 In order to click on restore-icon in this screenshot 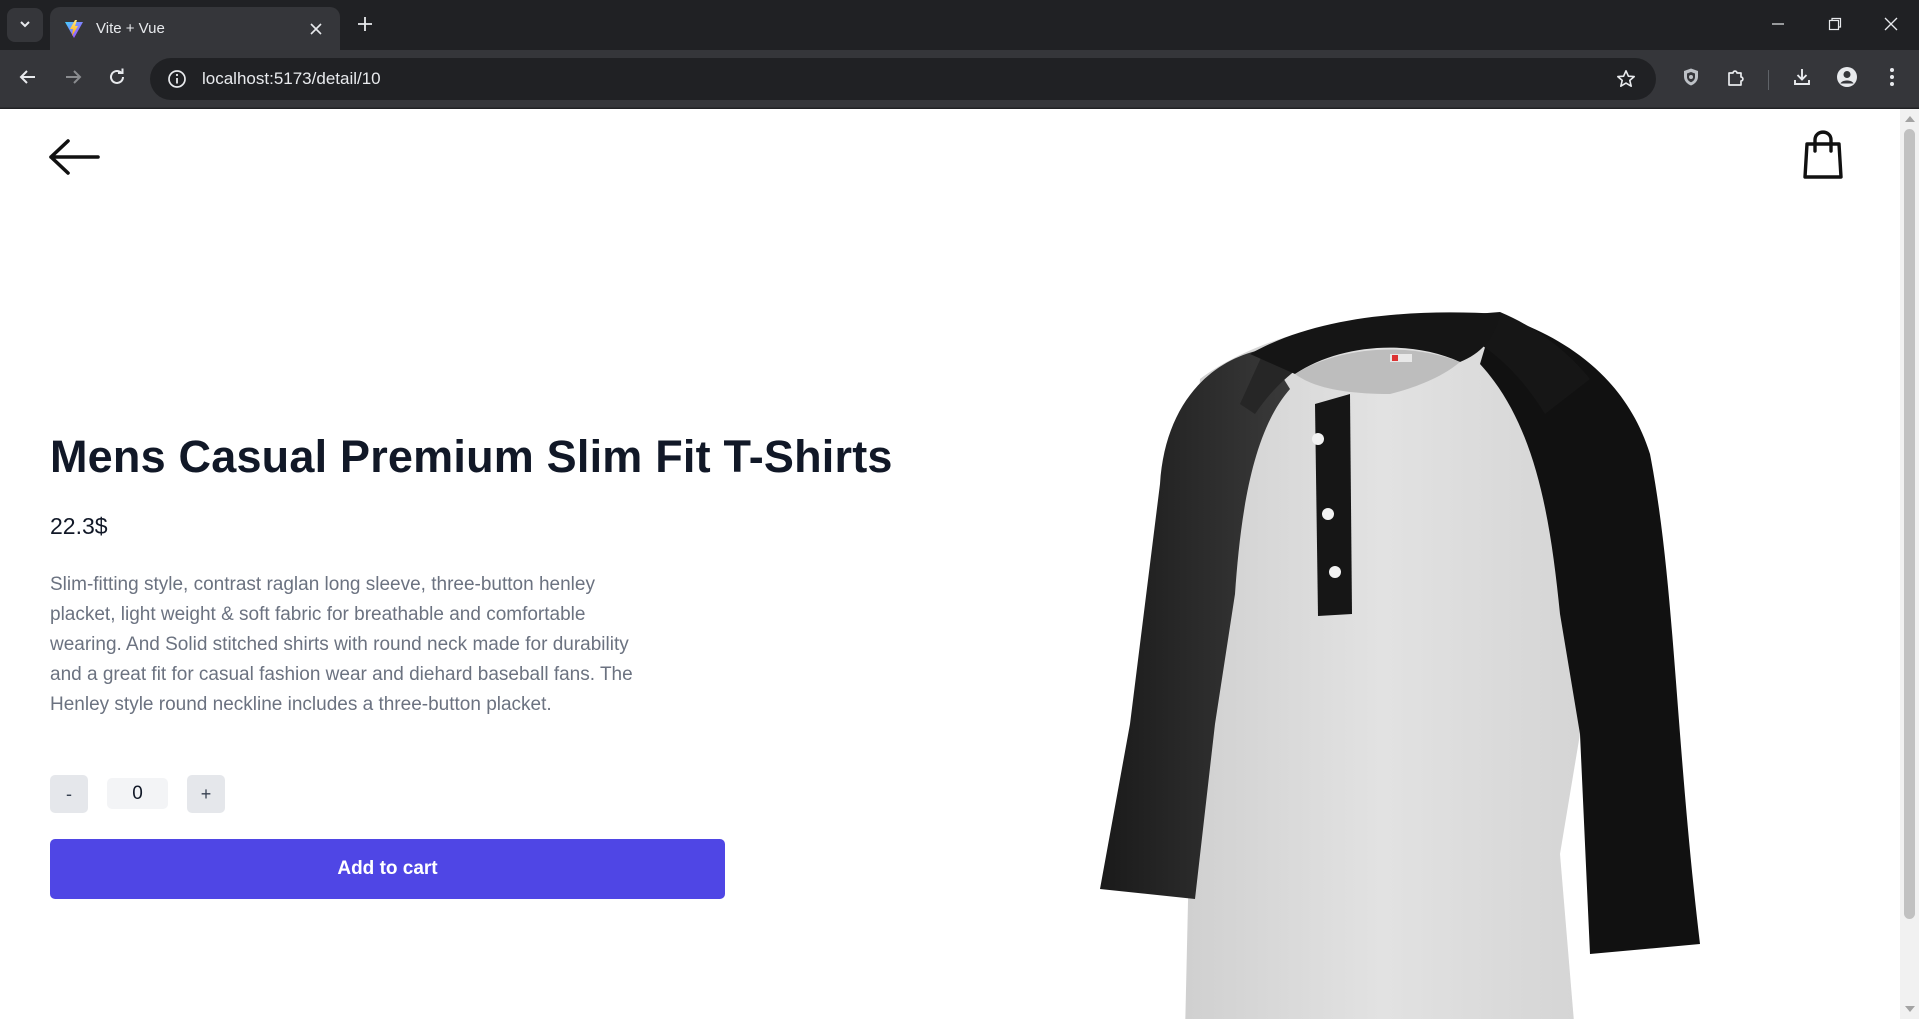, I will do `click(1835, 25)`.